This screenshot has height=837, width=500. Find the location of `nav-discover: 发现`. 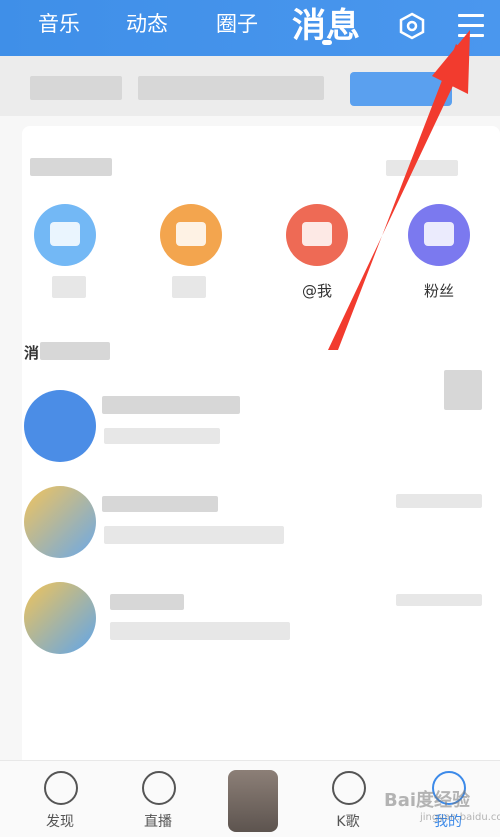

nav-discover: 发现 is located at coordinates (60, 799).